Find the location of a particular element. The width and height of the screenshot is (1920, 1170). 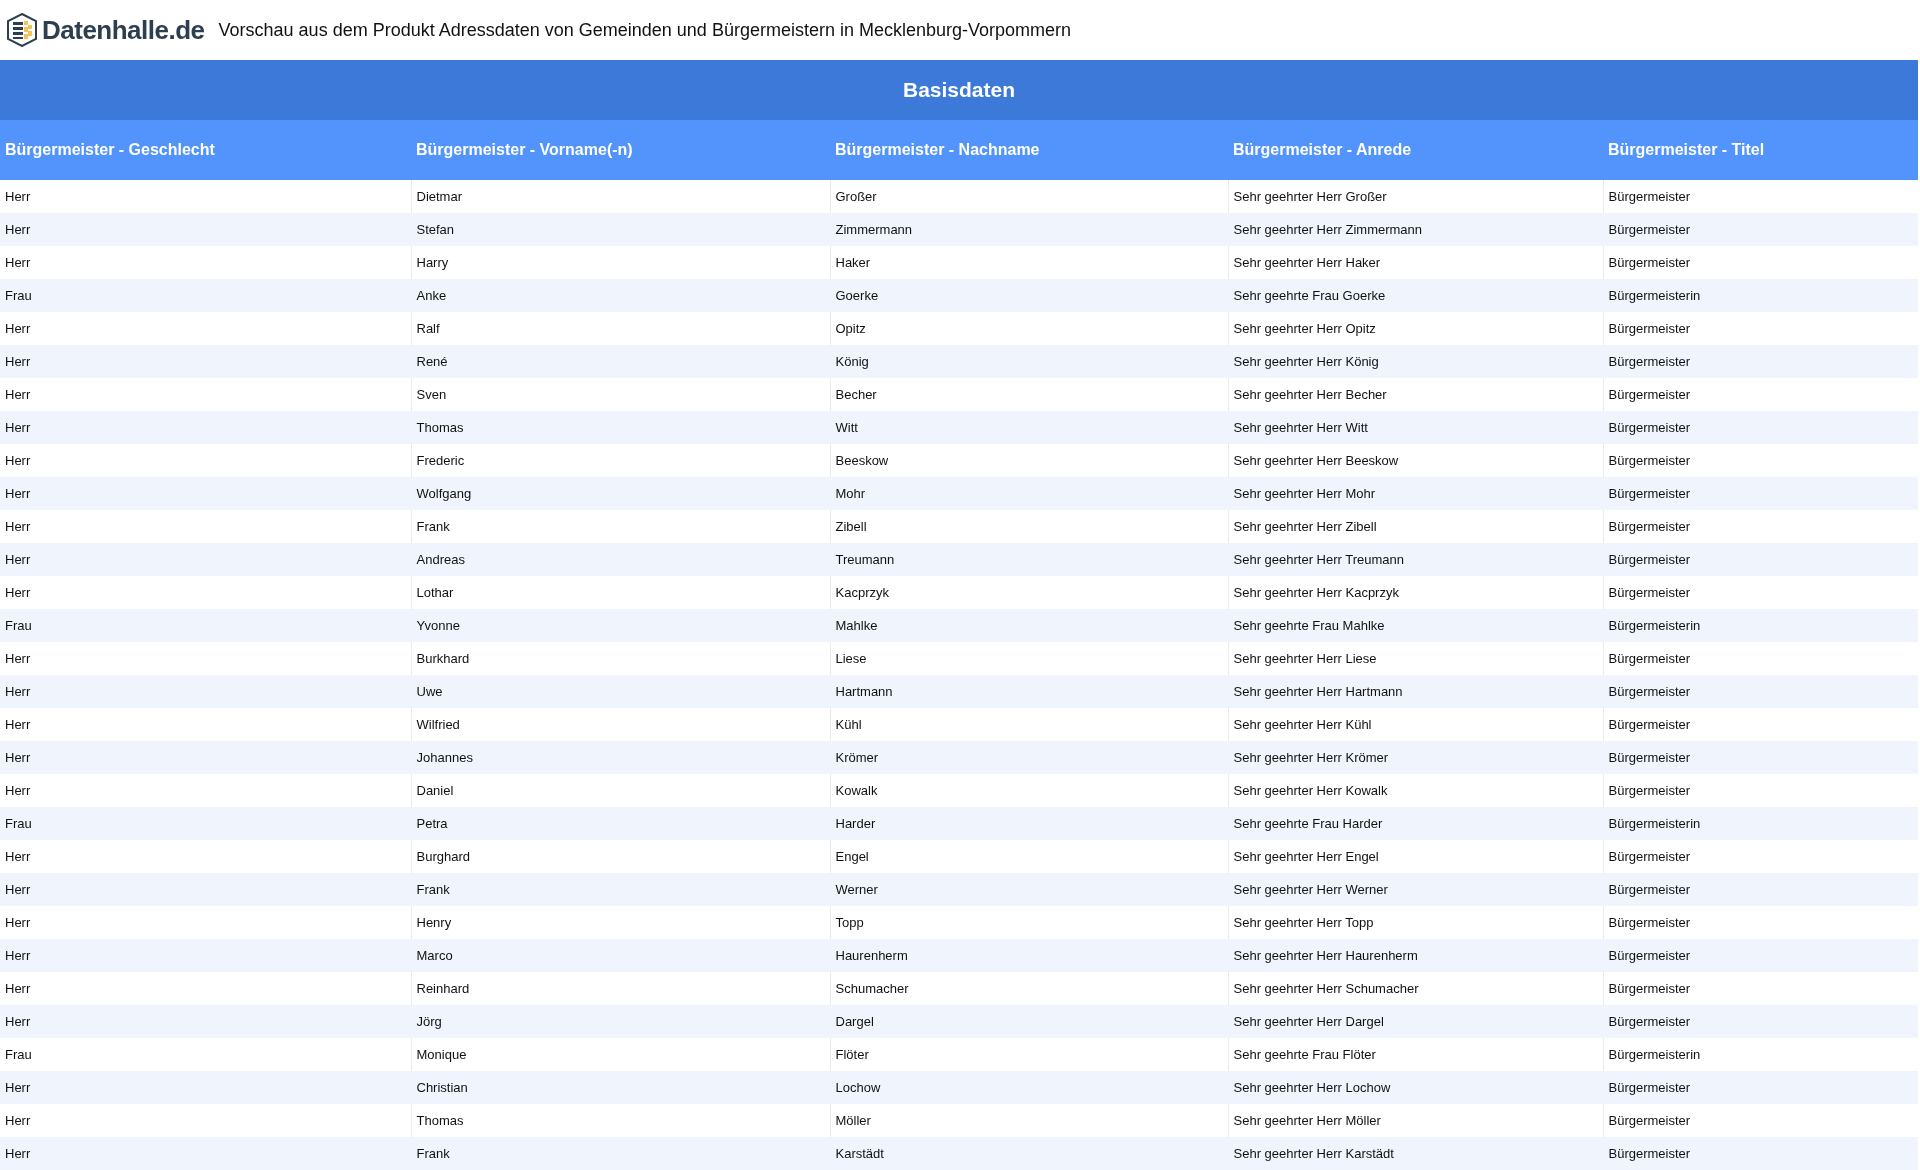

table-cell: Sehr geehrter Herr Zimmermann is located at coordinates (1415, 229).